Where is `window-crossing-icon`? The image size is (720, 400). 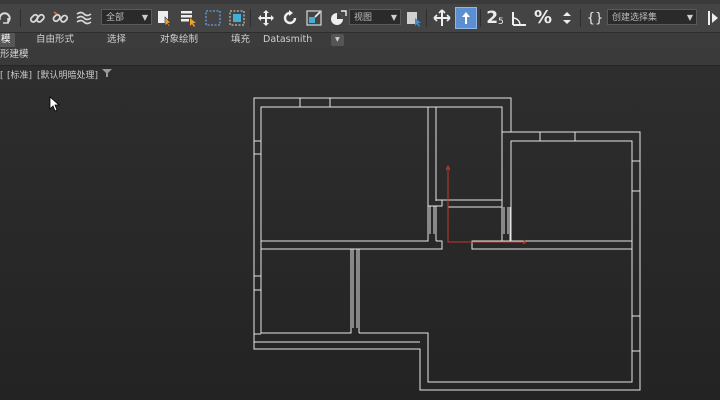 window-crossing-icon is located at coordinates (237, 18).